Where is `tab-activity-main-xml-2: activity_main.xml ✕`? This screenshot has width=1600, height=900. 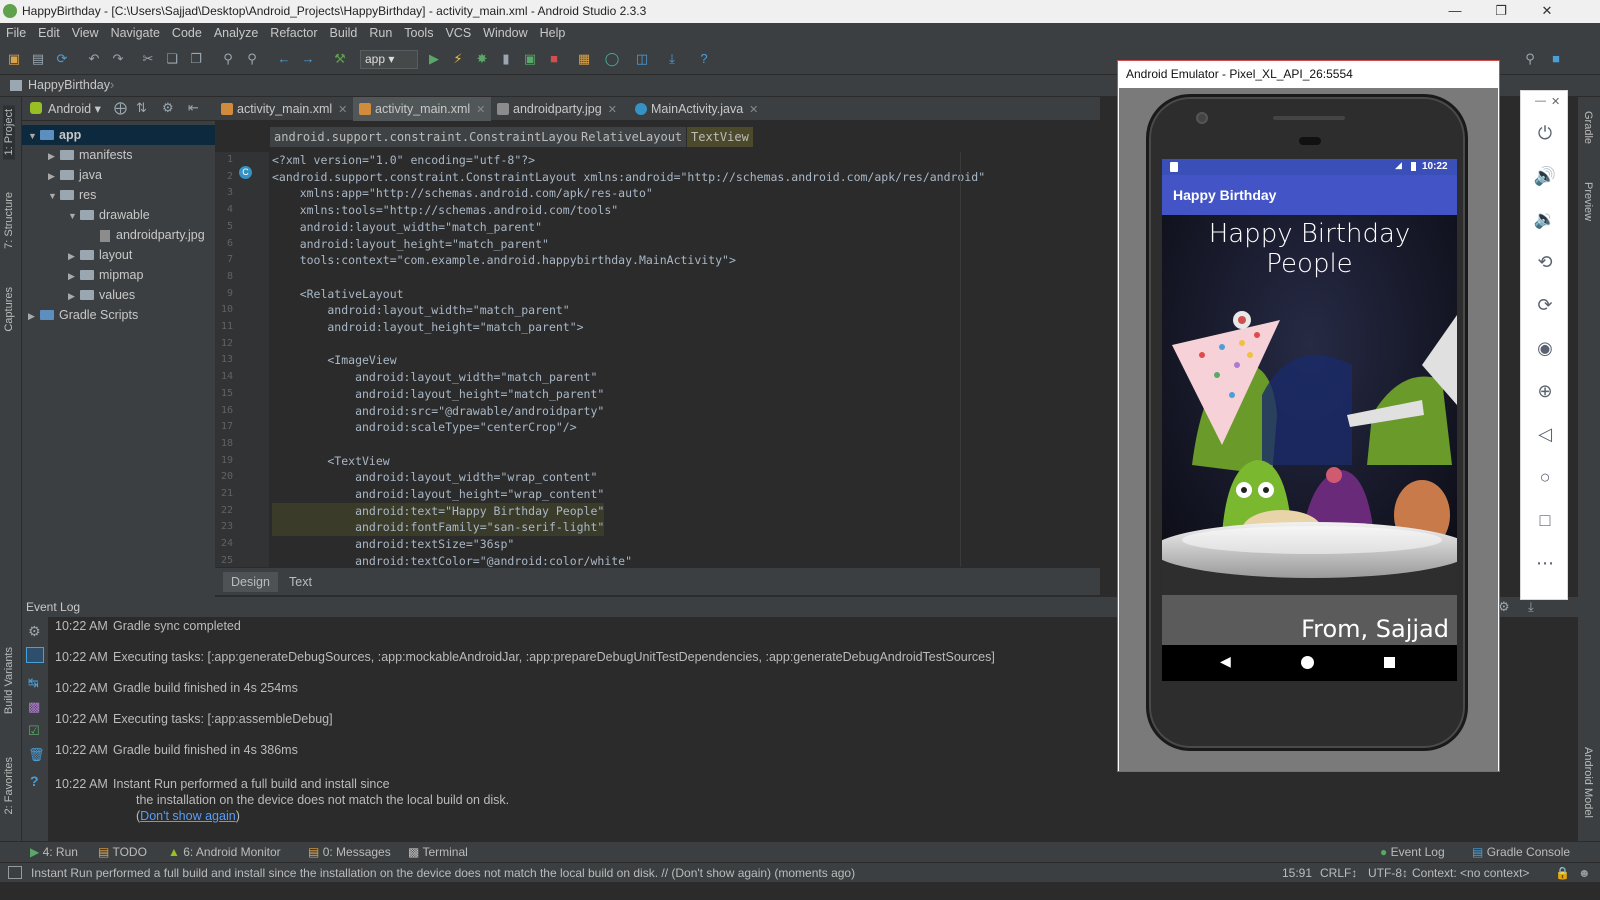
tab-activity-main-xml-2: activity_main.xml ✕ is located at coordinates (422, 109).